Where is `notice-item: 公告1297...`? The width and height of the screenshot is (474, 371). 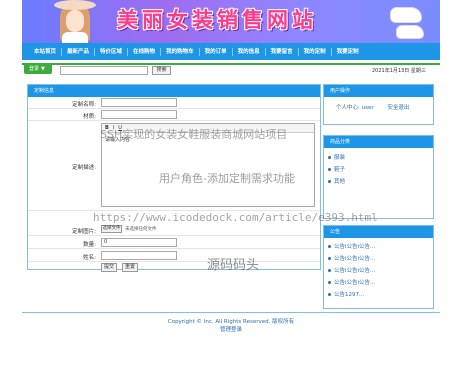 notice-item: 公告1297... is located at coordinates (378, 295).